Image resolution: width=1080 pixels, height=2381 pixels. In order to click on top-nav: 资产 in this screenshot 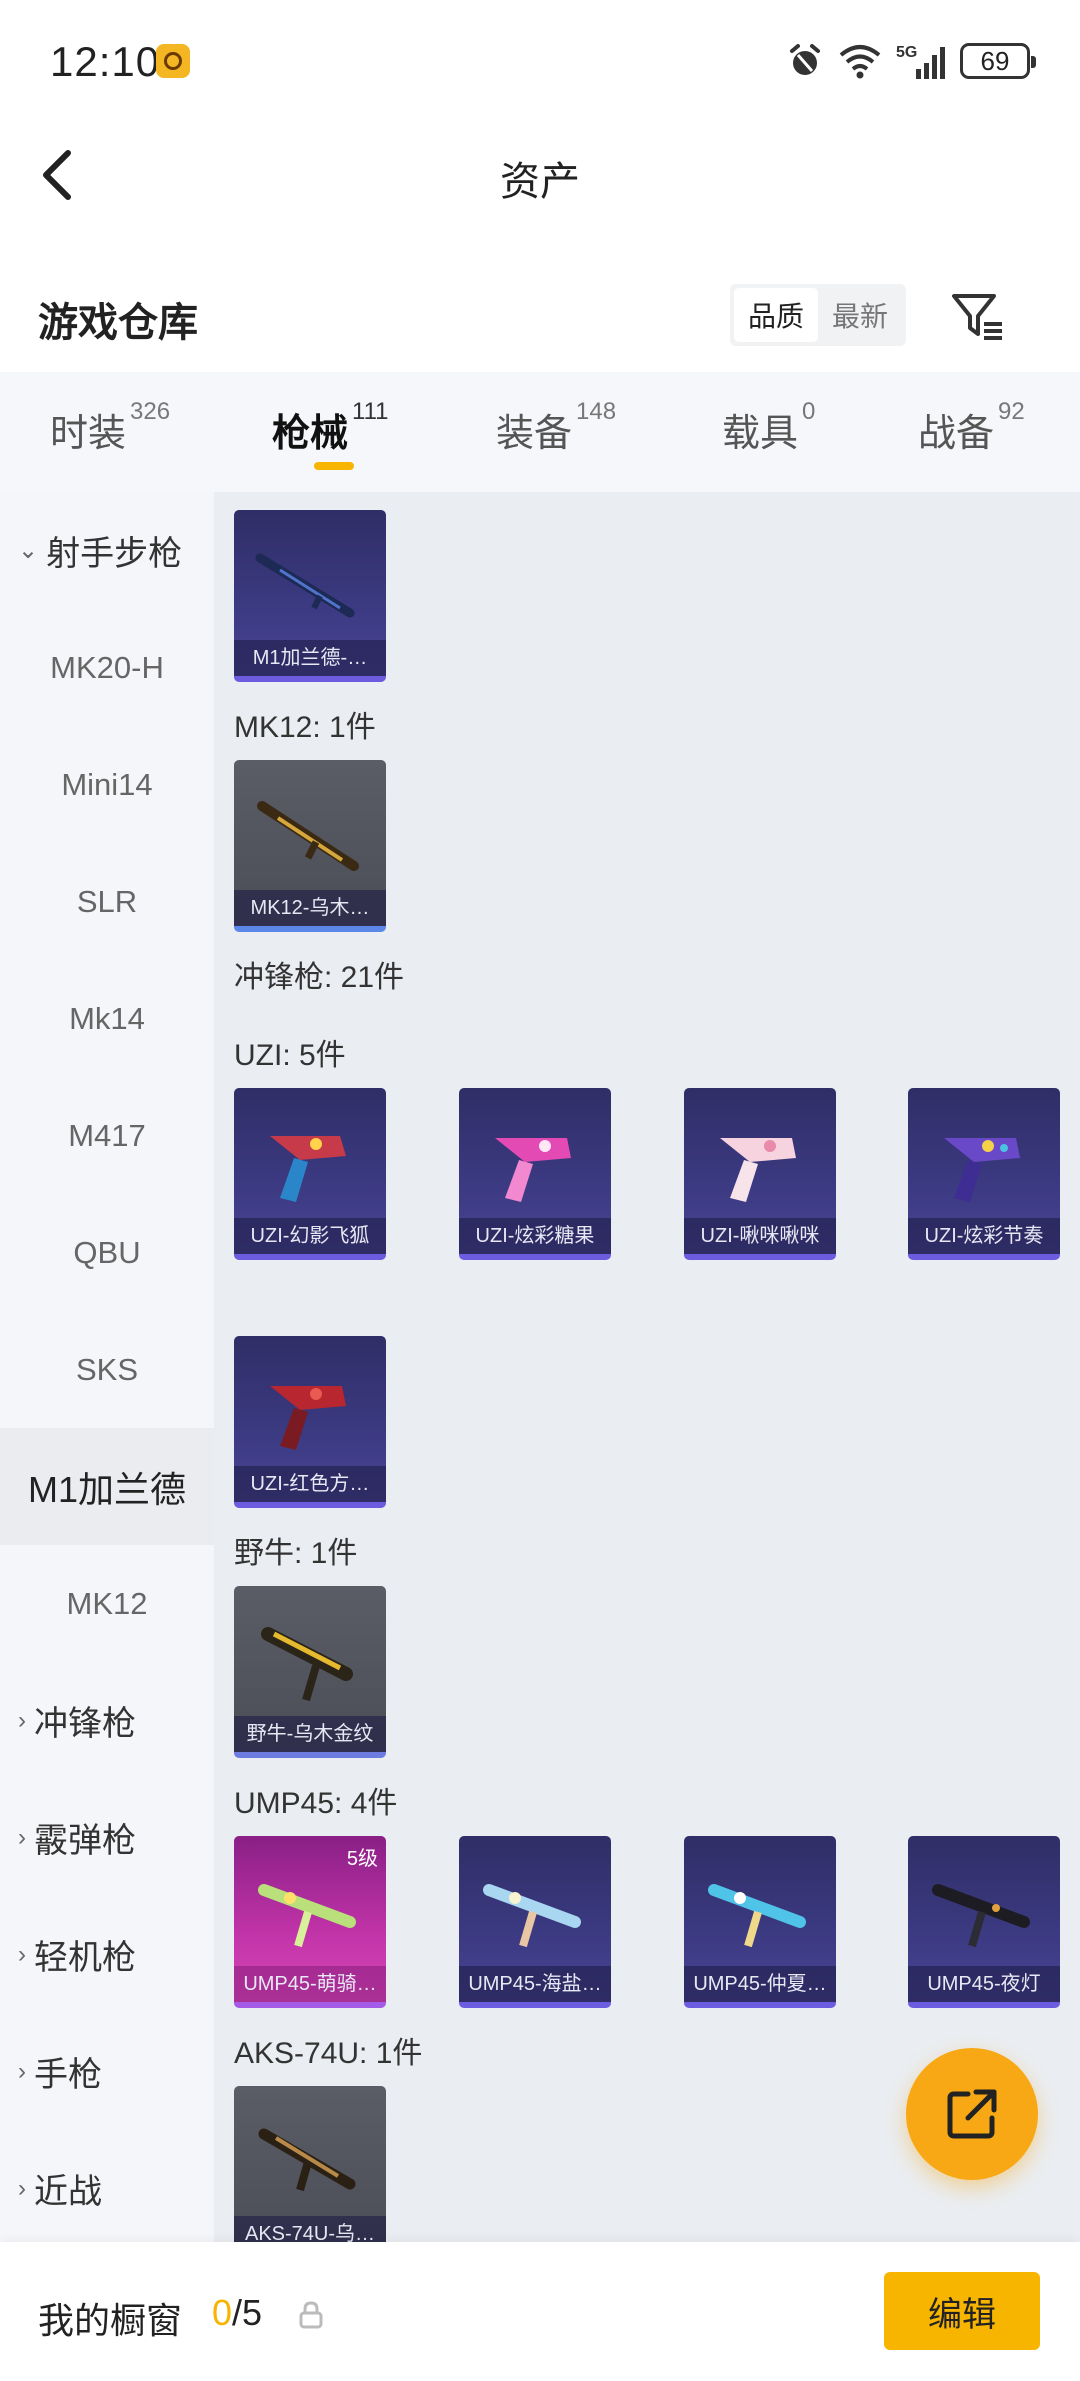, I will do `click(540, 177)`.